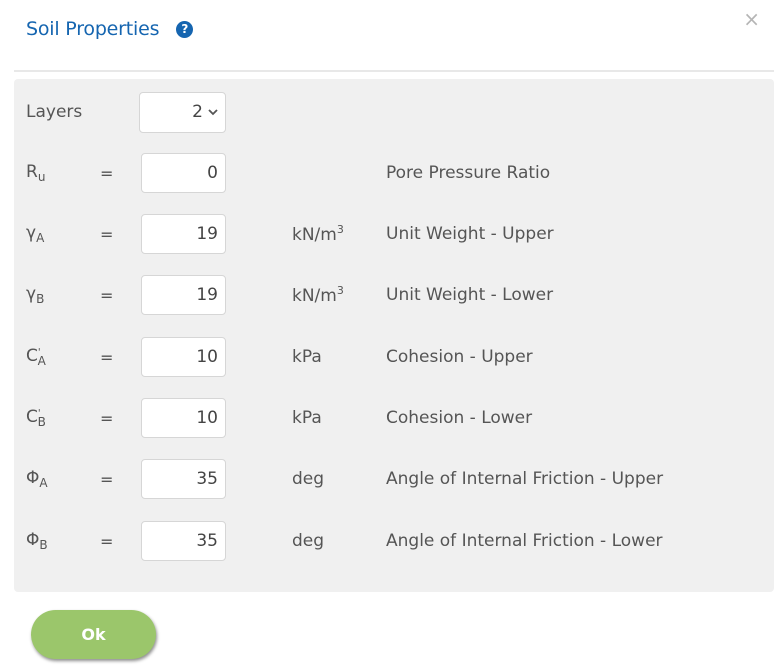 The width and height of the screenshot is (779, 669). I want to click on layers-select: 2, so click(182, 112).